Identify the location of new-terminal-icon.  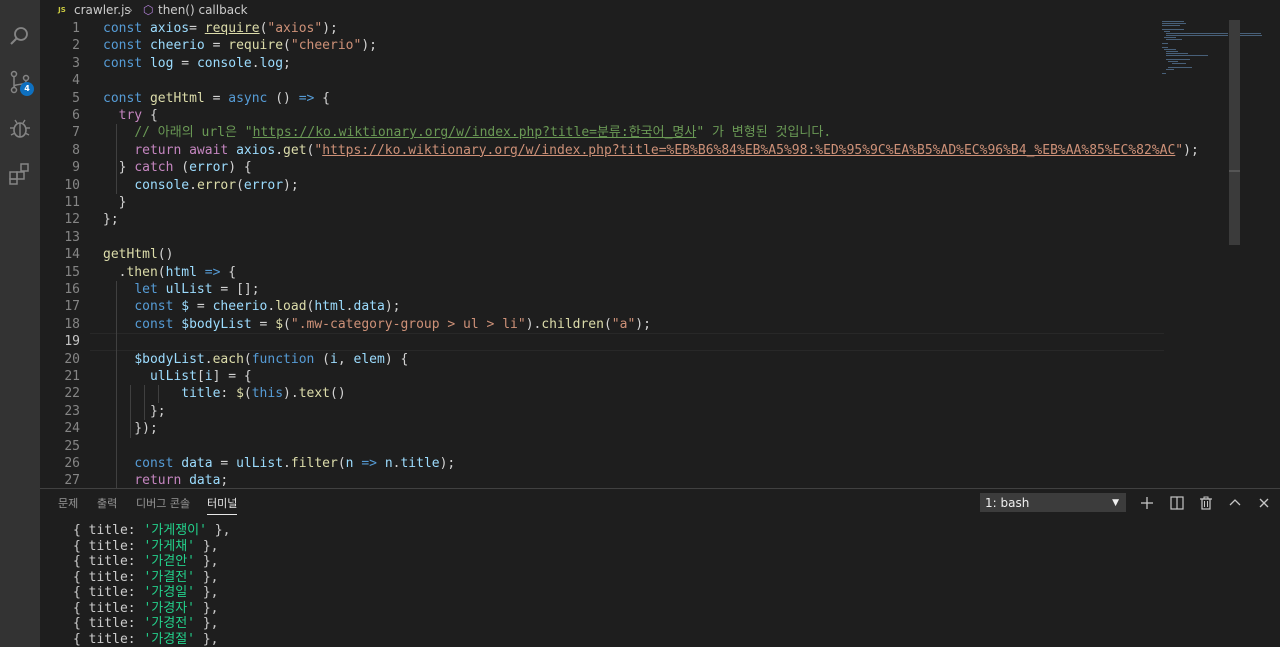
(1147, 503).